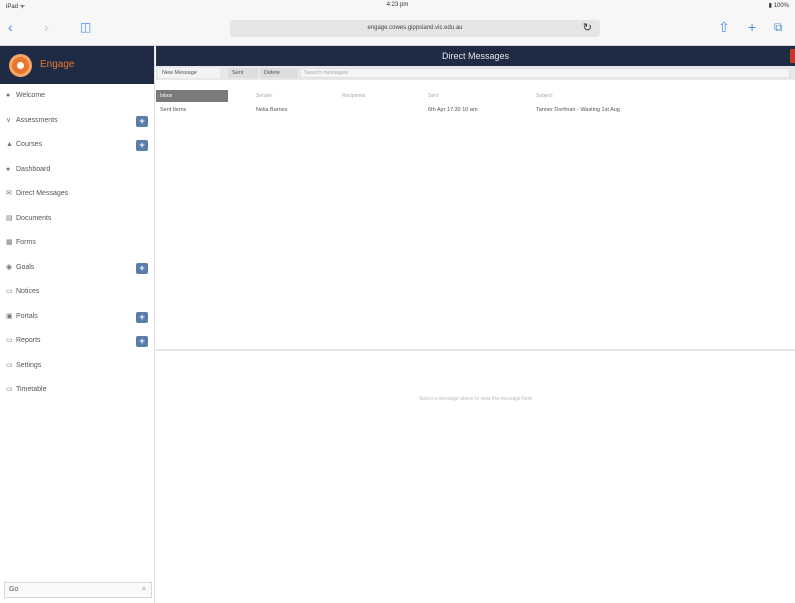 The image size is (795, 603). Describe the element at coordinates (77, 268) in the screenshot. I see `sidebar-item-goals: ◉ Goals +` at that location.